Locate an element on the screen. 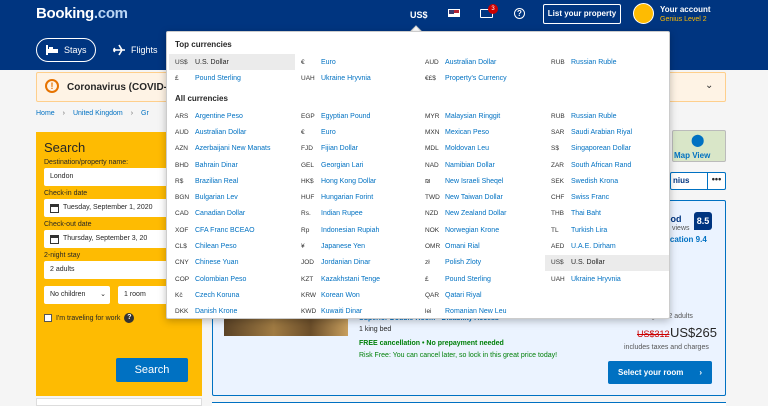 The width and height of the screenshot is (768, 406). currency-option: S$ Singaporean Dollar is located at coordinates (607, 149).